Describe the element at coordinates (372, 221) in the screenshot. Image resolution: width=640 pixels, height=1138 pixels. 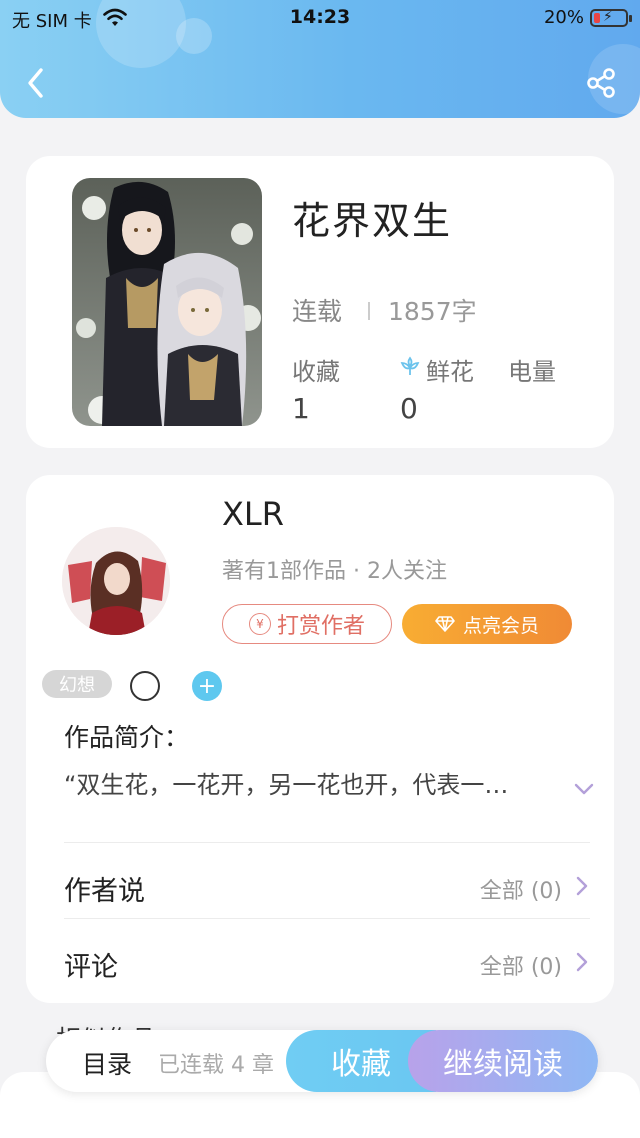
I see `book-title: 花界双生` at that location.